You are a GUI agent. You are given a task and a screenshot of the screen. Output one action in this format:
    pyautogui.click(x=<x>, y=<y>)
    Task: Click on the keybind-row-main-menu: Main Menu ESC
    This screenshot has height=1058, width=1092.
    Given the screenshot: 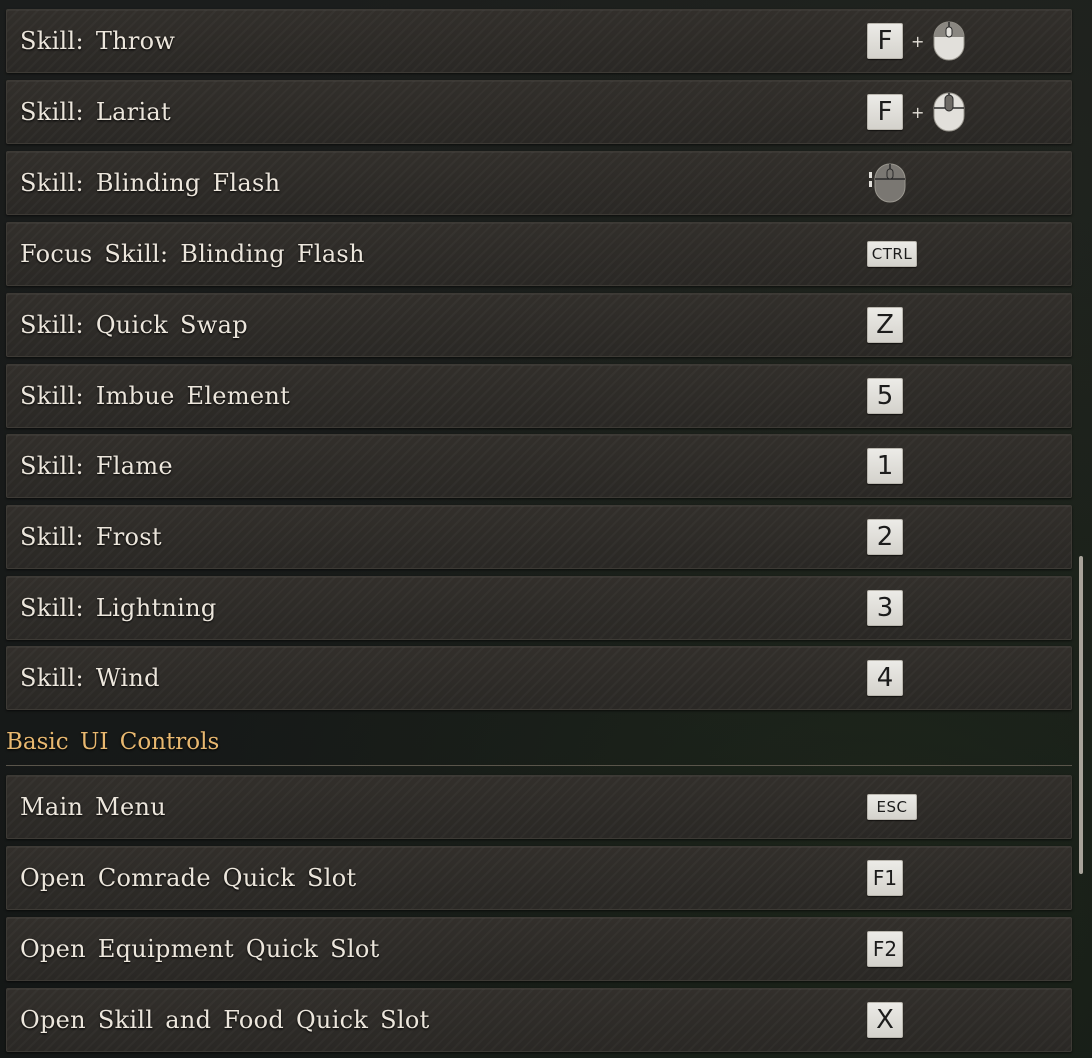 What is the action you would take?
    pyautogui.click(x=539, y=807)
    